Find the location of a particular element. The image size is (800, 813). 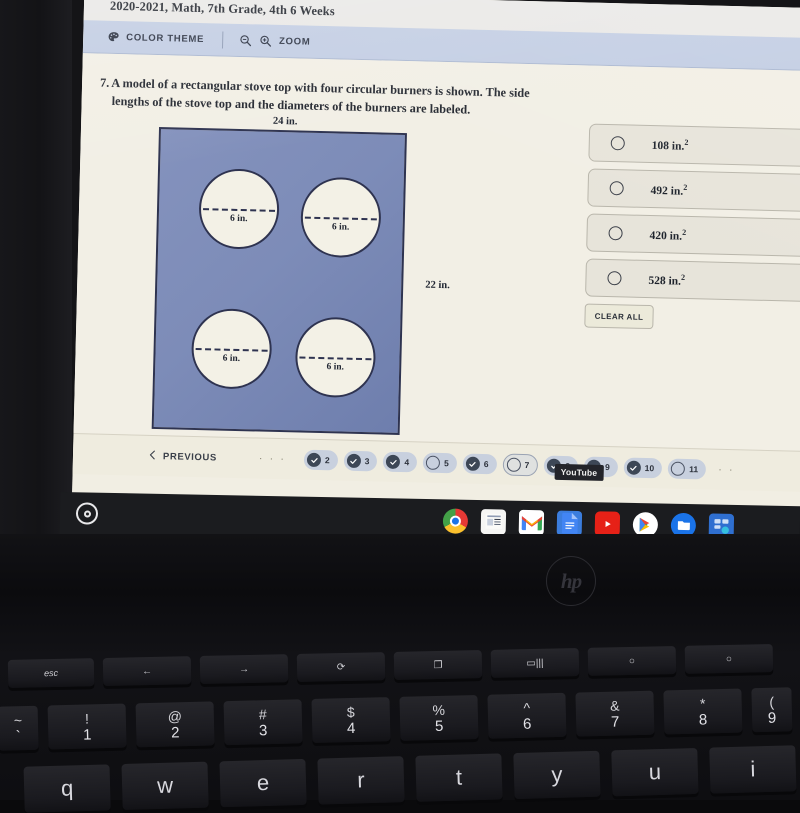

page-item-3: 3 is located at coordinates (360, 461).